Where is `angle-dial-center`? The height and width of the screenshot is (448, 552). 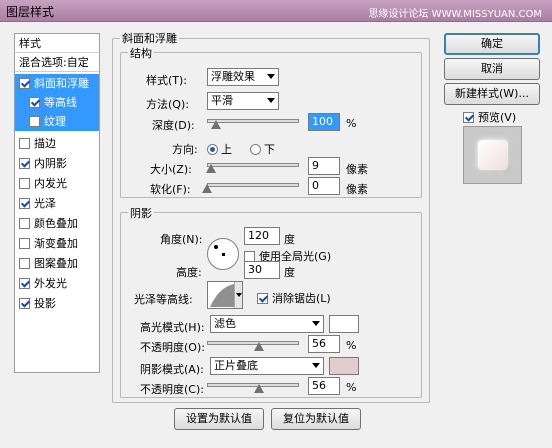 angle-dial-center is located at coordinates (223, 254).